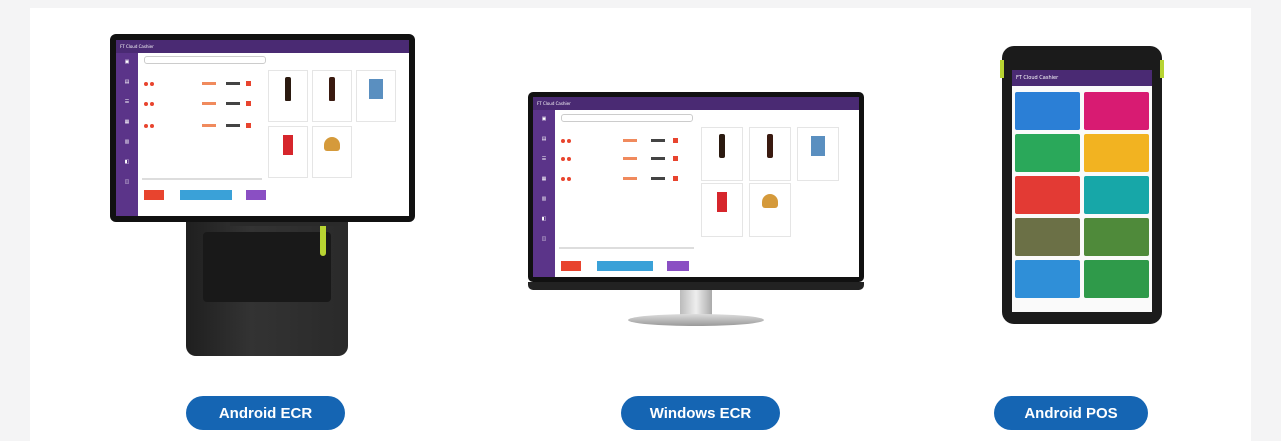 The image size is (1281, 441). I want to click on handheld-screen: FT Cloud Cashier, so click(1082, 191).